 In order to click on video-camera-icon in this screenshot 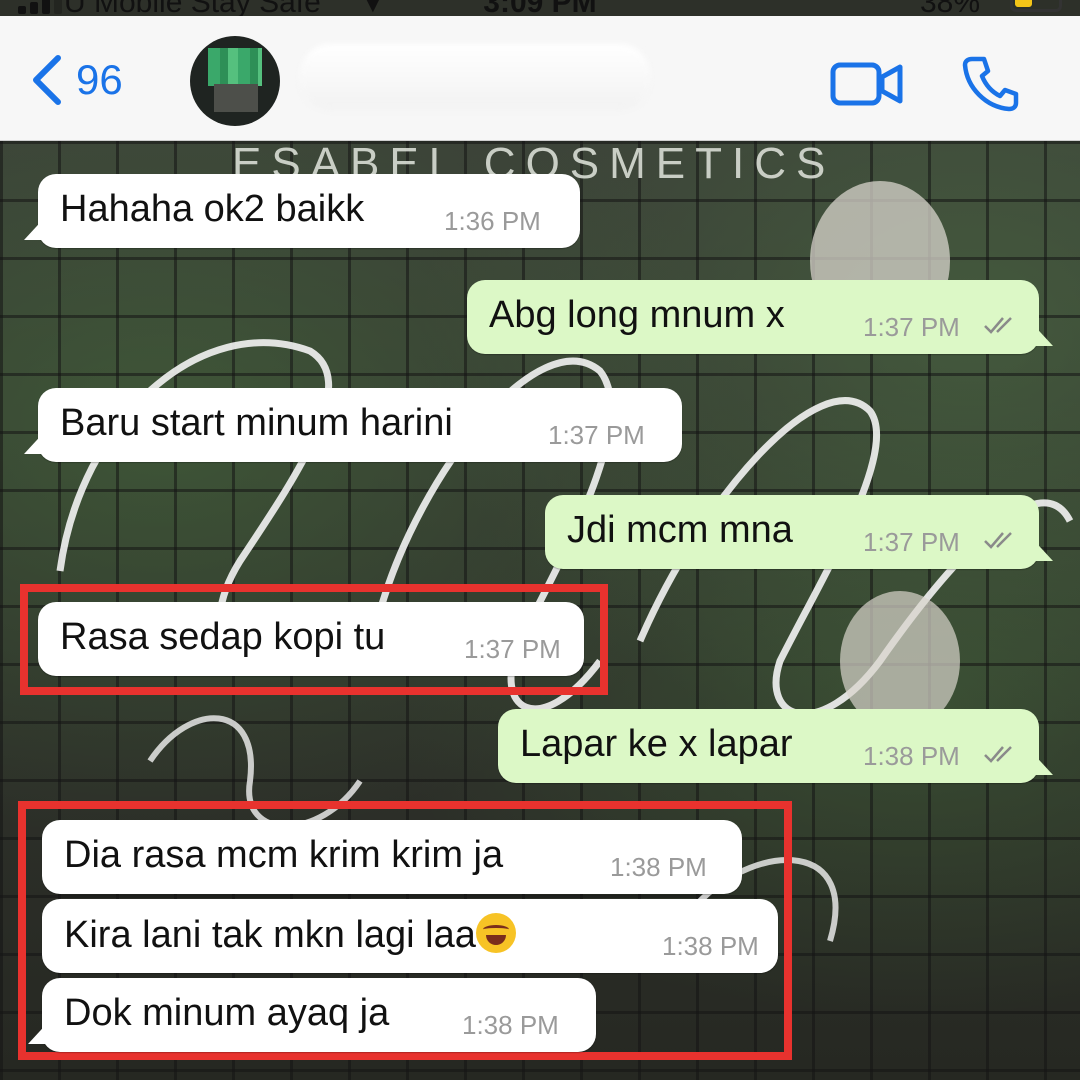, I will do `click(867, 84)`.